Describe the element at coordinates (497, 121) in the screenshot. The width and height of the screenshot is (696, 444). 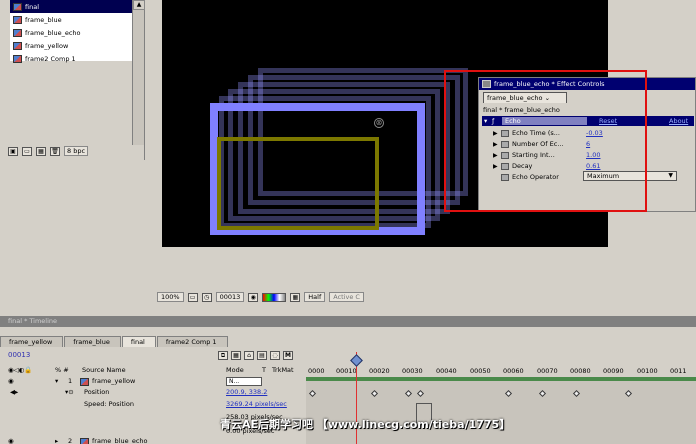
I see `fx-switch-icon: ƒ` at that location.